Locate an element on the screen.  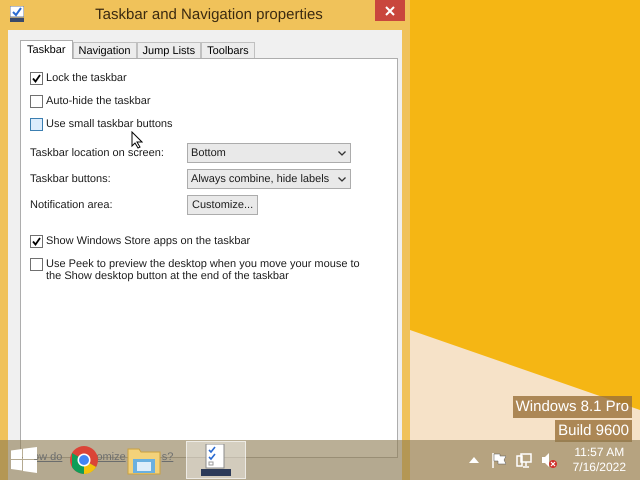
tab: Toolbars is located at coordinates (228, 50).